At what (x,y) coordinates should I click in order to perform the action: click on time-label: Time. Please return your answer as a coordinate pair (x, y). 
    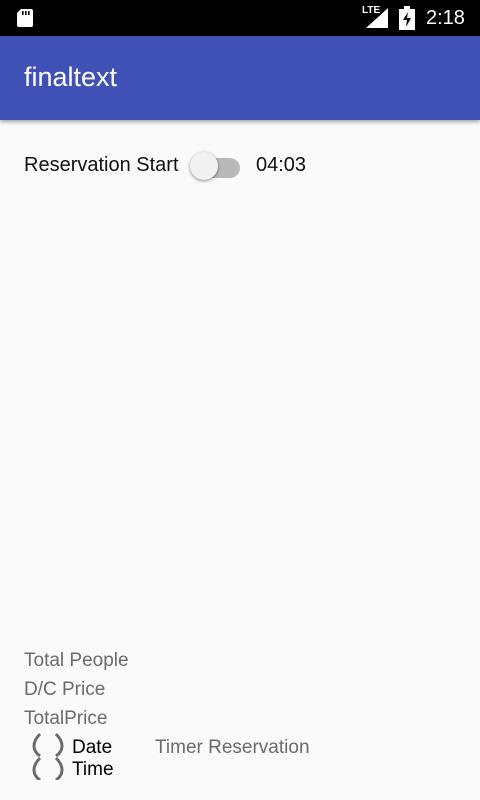
    Looking at the image, I should click on (93, 770).